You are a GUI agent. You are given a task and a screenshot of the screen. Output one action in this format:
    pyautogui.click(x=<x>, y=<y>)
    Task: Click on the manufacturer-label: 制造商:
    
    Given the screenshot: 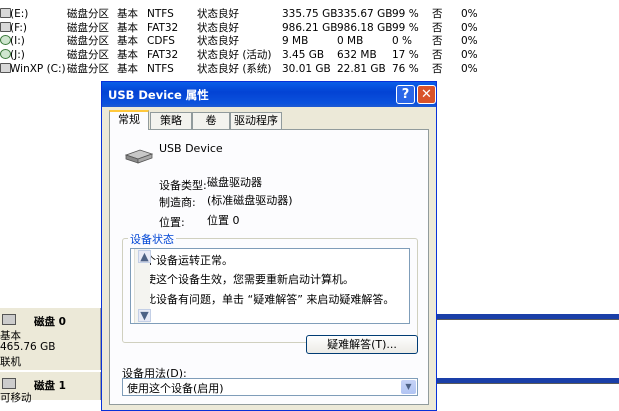 What is the action you would take?
    pyautogui.click(x=177, y=202)
    